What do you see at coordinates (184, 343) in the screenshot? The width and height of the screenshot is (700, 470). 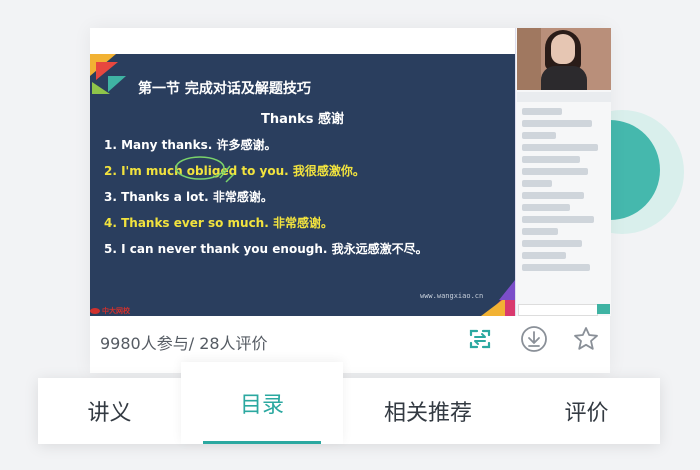 I see `participation-stats: 9980人参与/ 28人评价` at bounding box center [184, 343].